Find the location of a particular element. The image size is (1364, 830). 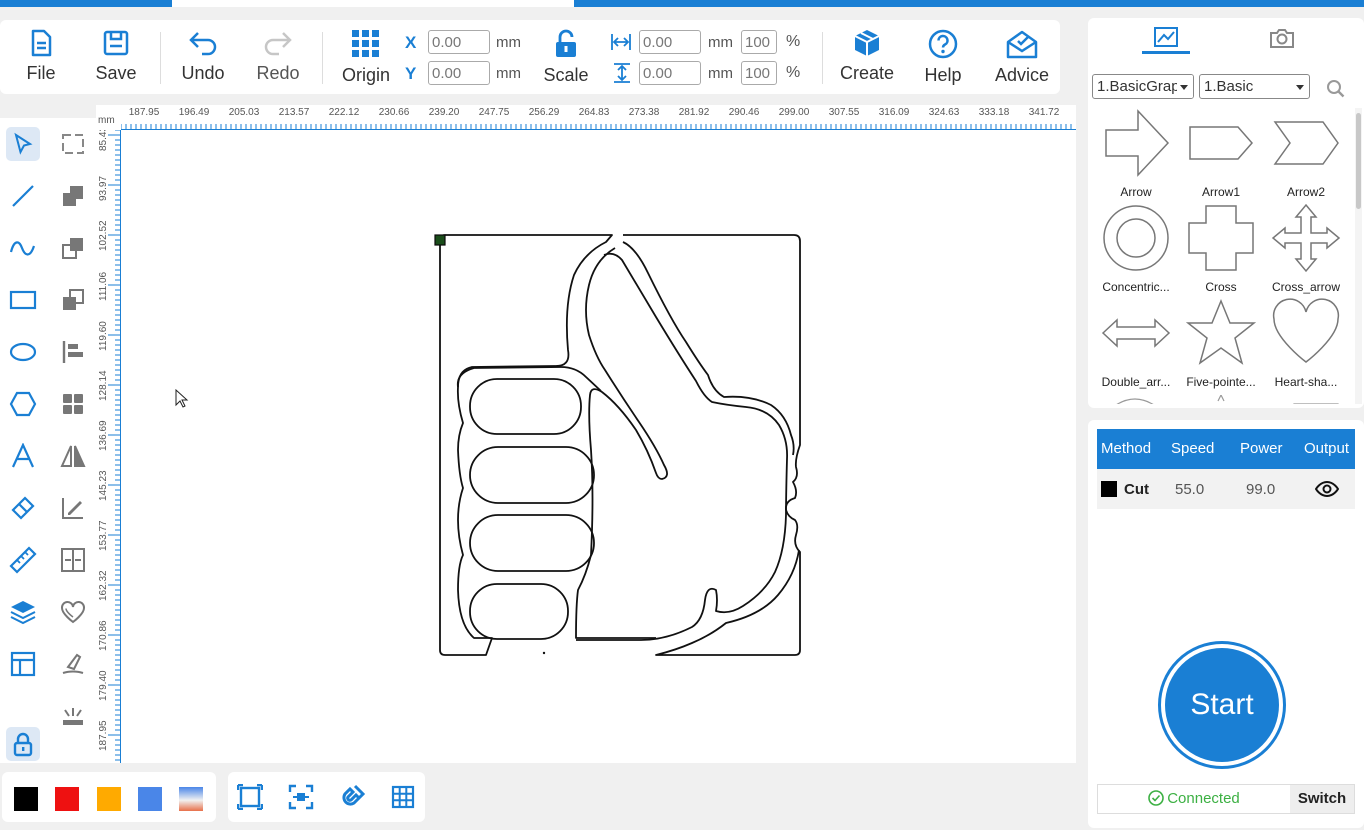

layer-speed: 55.0 is located at coordinates (1189, 489).